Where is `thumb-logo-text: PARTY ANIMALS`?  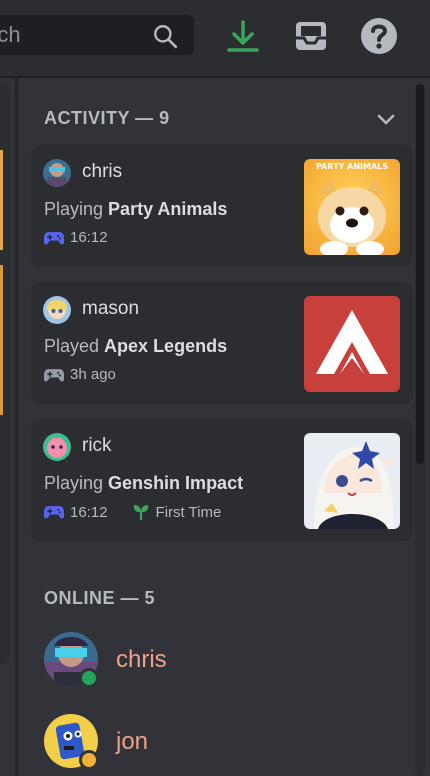
thumb-logo-text: PARTY ANIMALS is located at coordinates (352, 166).